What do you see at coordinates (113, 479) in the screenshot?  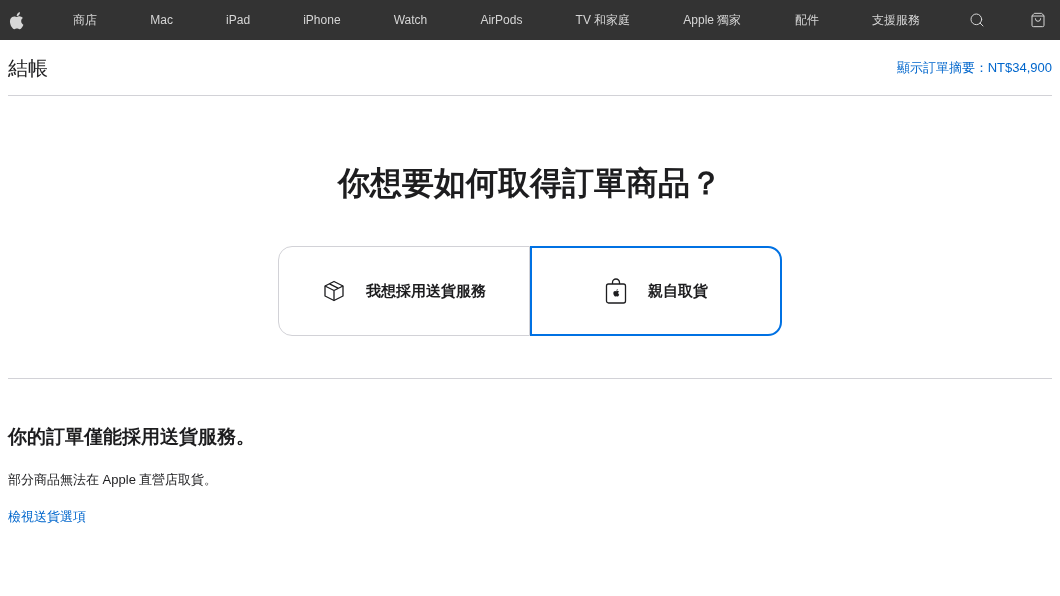 I see `notice-text: 部分商品無法在 Apple 直營店取貨。` at bounding box center [113, 479].